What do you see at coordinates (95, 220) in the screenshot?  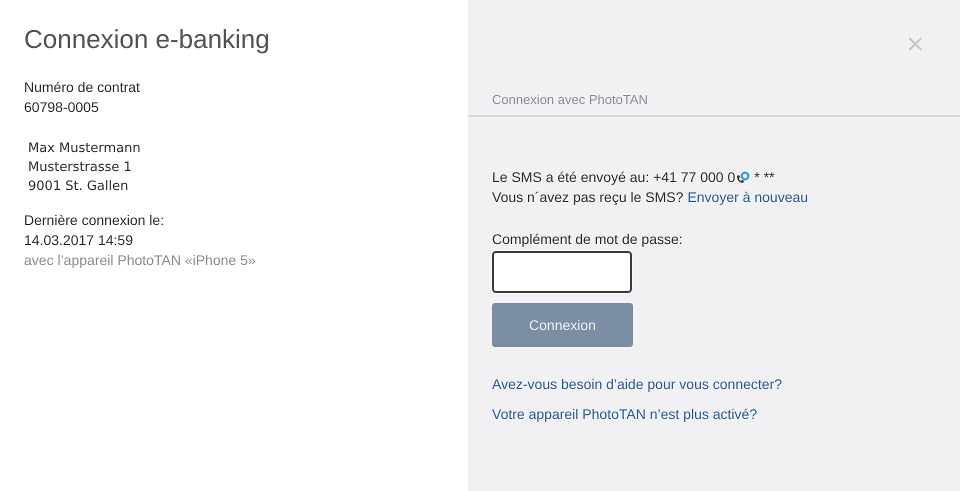 I see `last-login-label: Dernière connexion le:` at bounding box center [95, 220].